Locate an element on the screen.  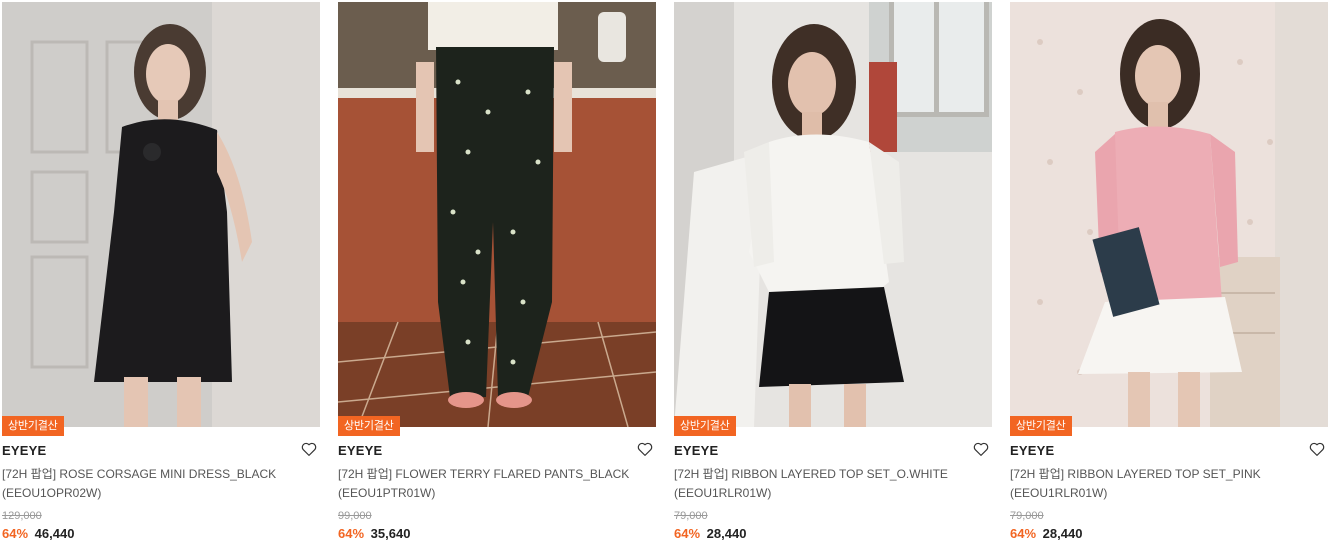
price-row: 64% 46,440 is located at coordinates (38, 533).